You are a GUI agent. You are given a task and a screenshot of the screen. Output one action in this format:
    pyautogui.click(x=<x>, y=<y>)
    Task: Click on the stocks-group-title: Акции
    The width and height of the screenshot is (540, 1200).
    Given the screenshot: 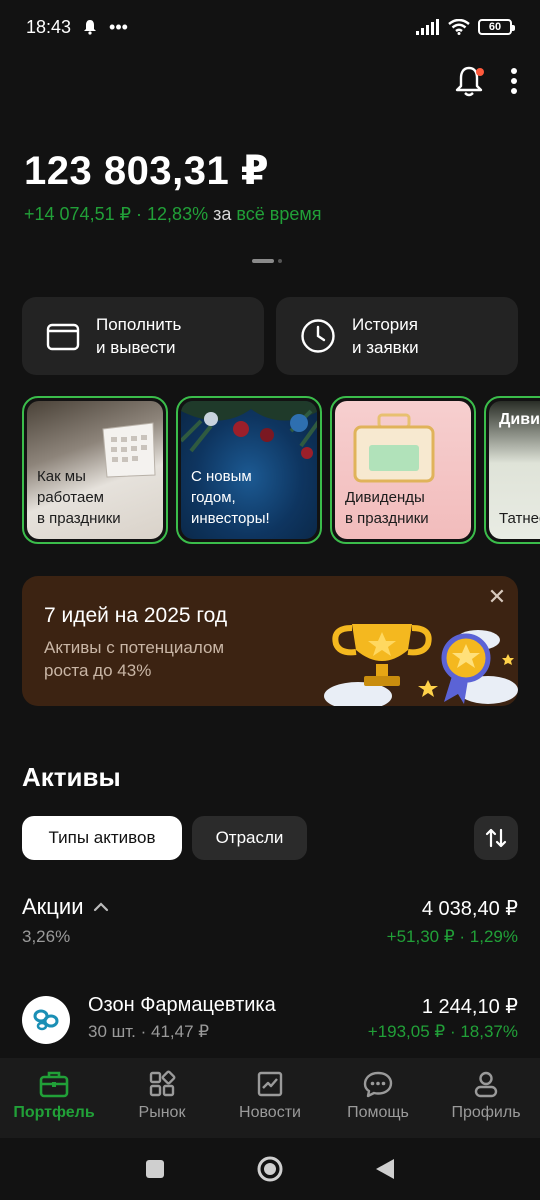 What is the action you would take?
    pyautogui.click(x=53, y=906)
    